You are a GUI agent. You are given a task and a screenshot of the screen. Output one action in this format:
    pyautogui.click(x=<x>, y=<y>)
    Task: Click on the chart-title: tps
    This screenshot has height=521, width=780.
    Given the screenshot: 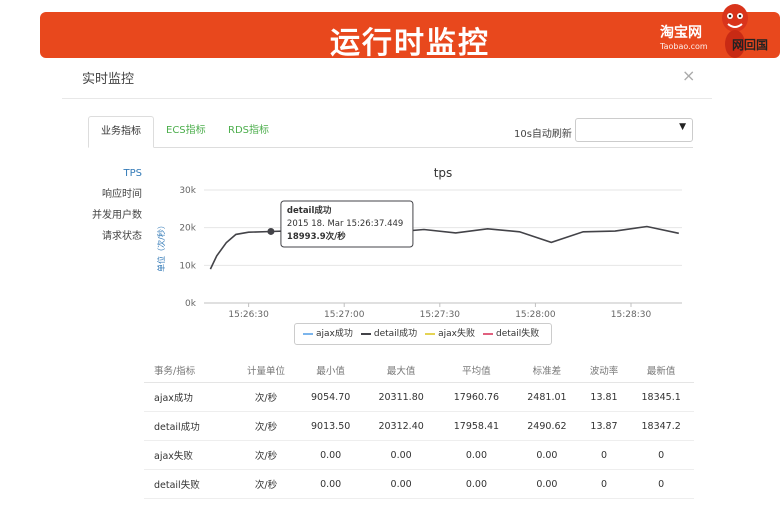 What is the action you would take?
    pyautogui.click(x=443, y=173)
    